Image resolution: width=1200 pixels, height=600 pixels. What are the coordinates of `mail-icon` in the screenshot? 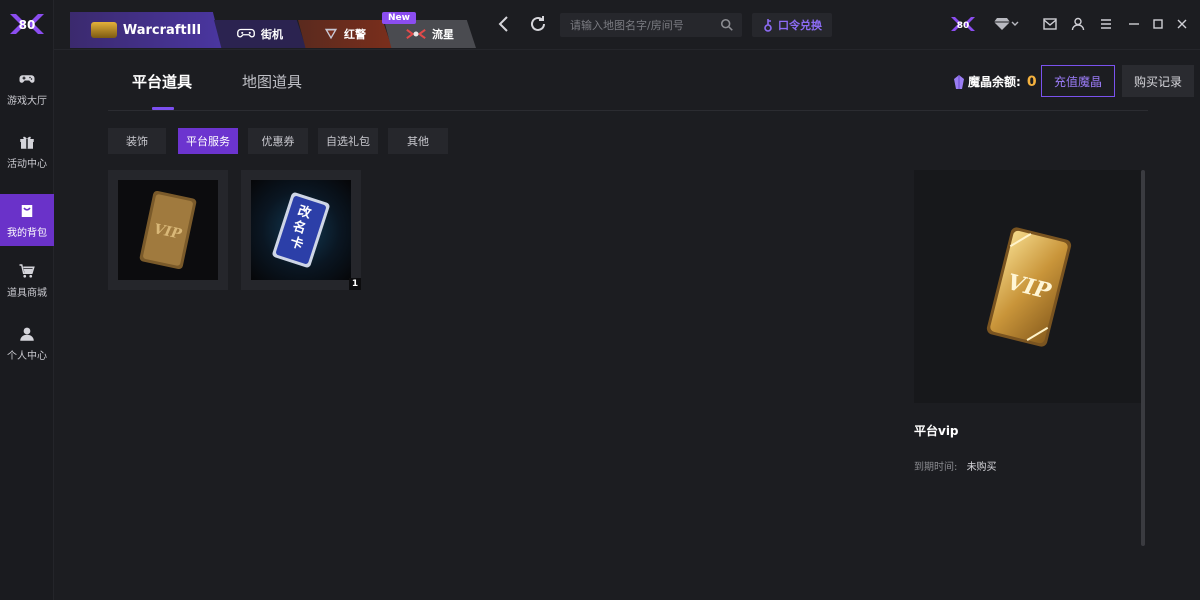 It's located at (1050, 24).